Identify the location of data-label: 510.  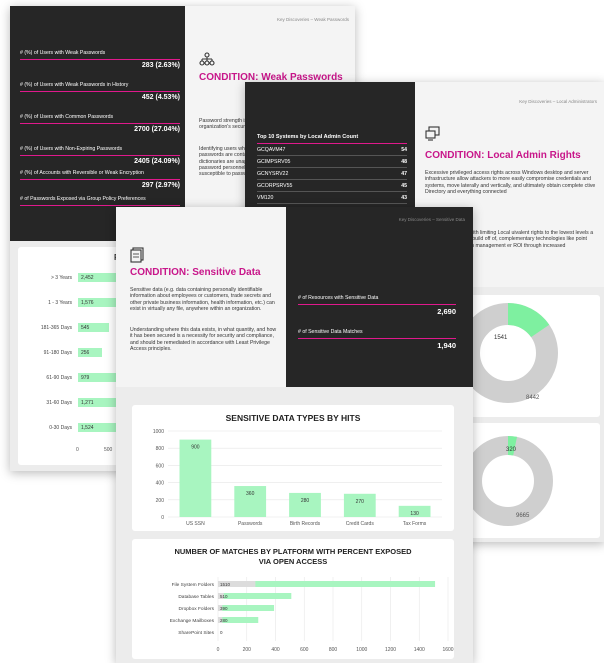
(224, 596).